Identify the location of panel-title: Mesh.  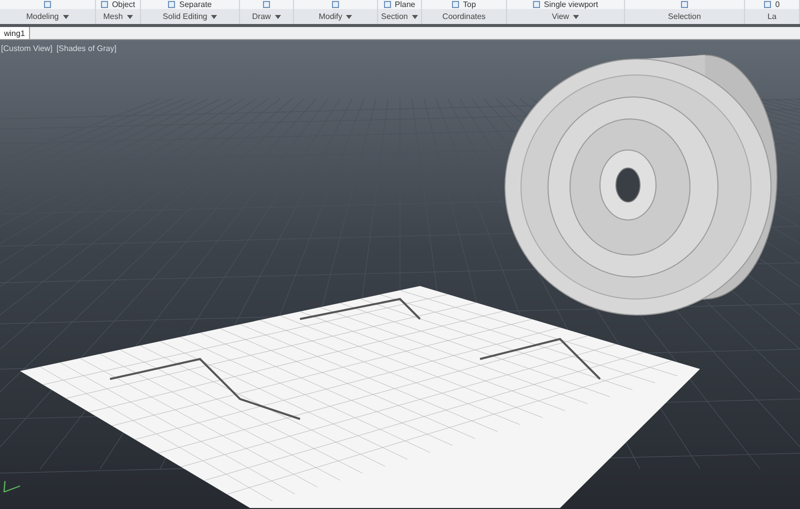
(118, 16).